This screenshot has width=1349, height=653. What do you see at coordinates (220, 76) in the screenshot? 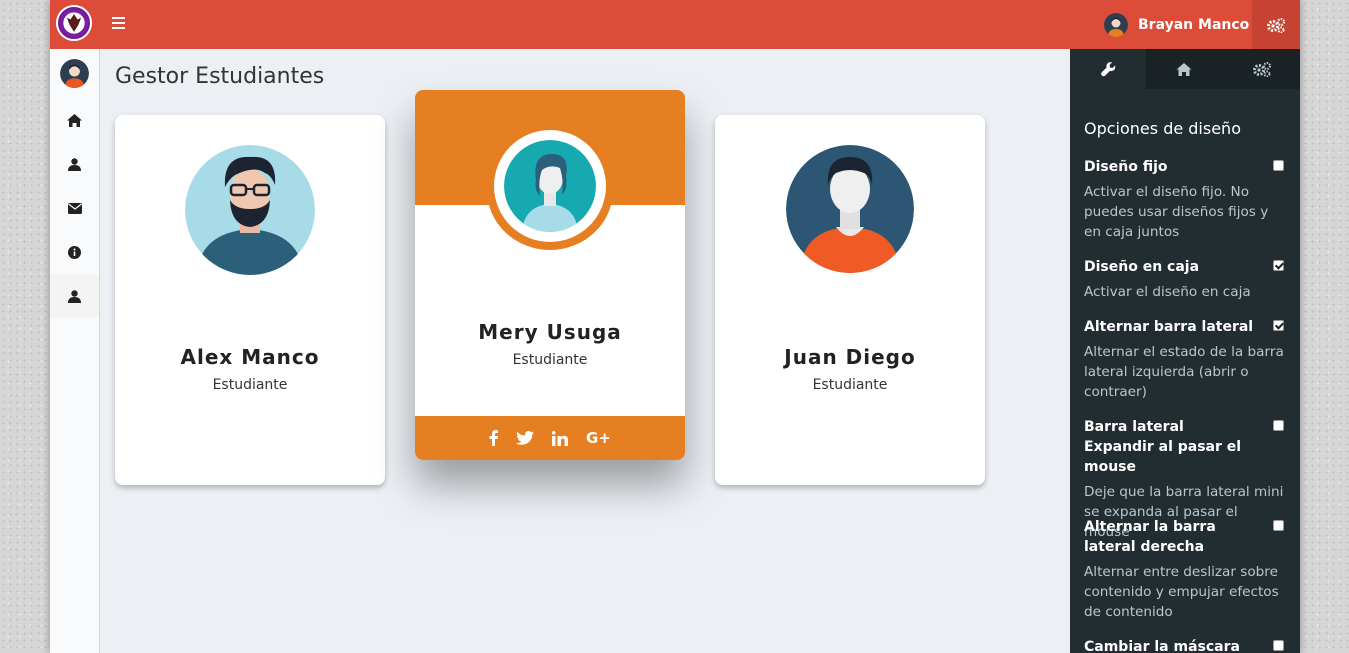
I see `page-title: Gestor Estudiantes` at bounding box center [220, 76].